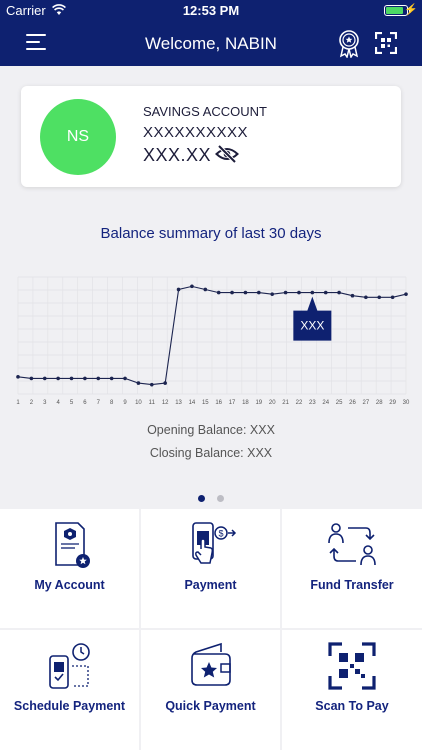  What do you see at coordinates (352, 706) in the screenshot?
I see `tile-label: Scan To Pay` at bounding box center [352, 706].